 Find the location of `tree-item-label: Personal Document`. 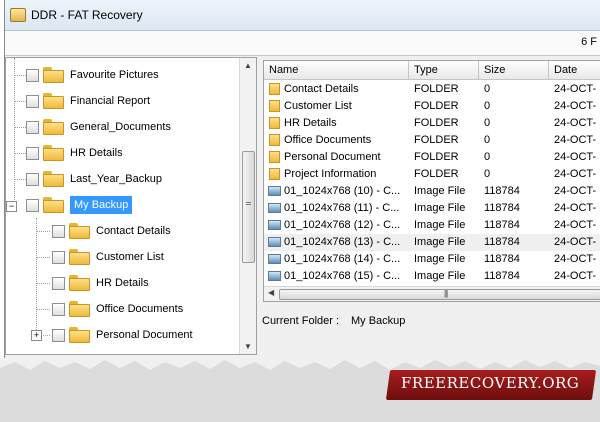

tree-item-label: Personal Document is located at coordinates (144, 335).